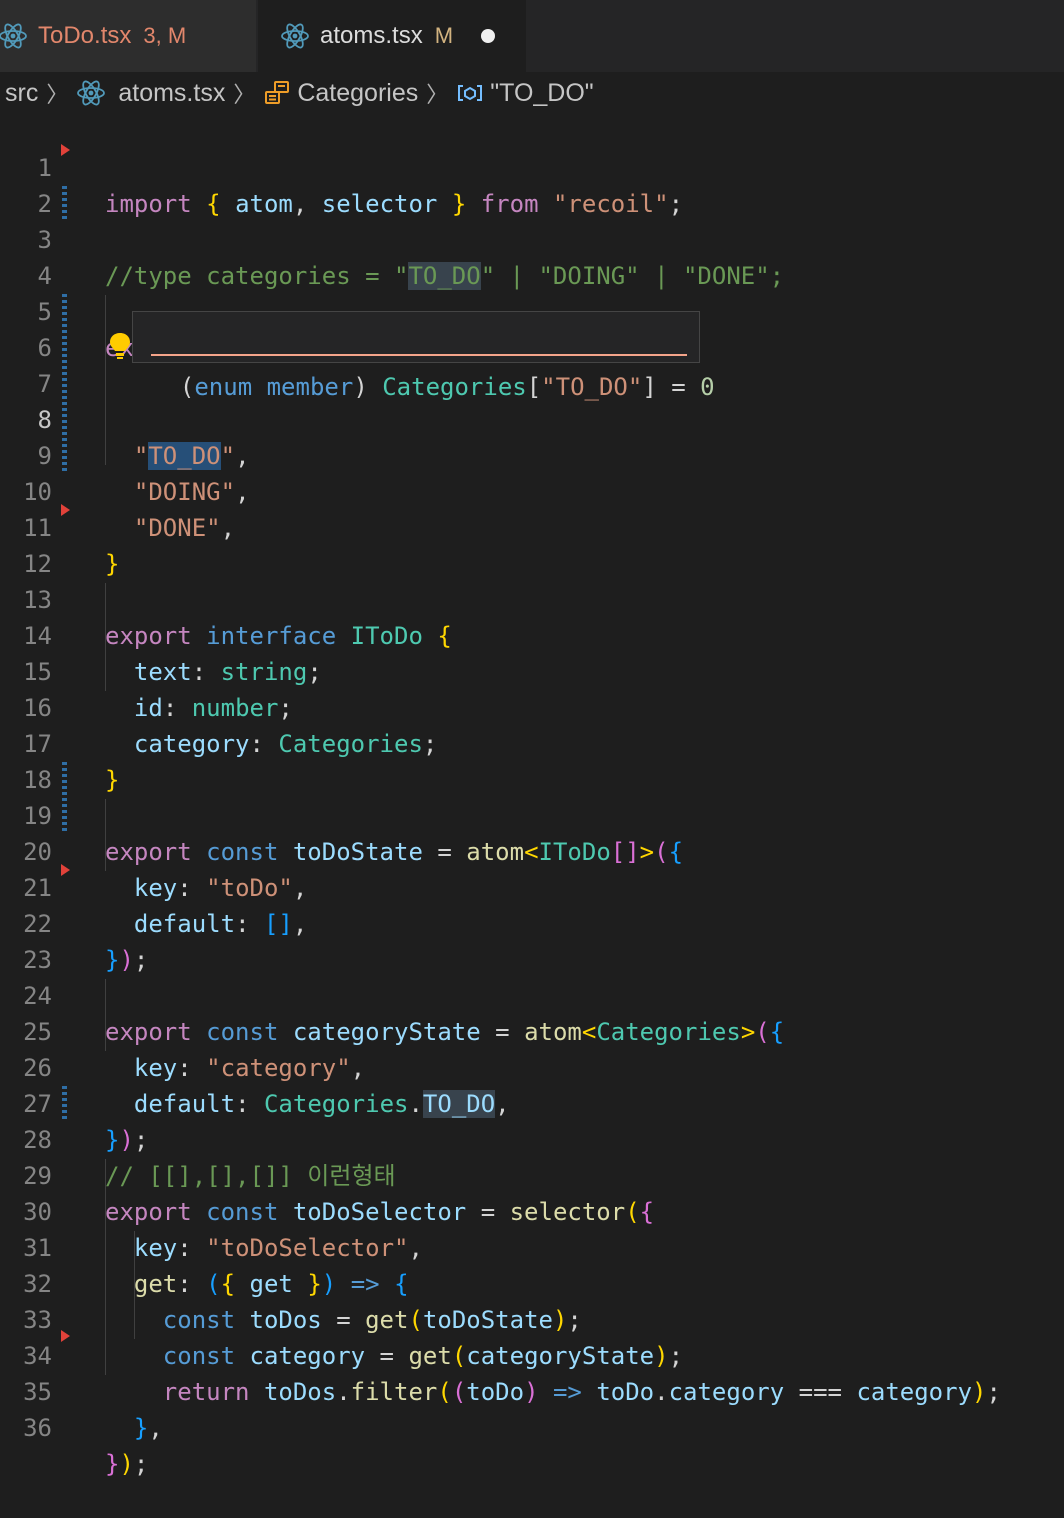 The width and height of the screenshot is (1064, 1518). I want to click on breadcrumb-symbol: Categories, so click(357, 93).